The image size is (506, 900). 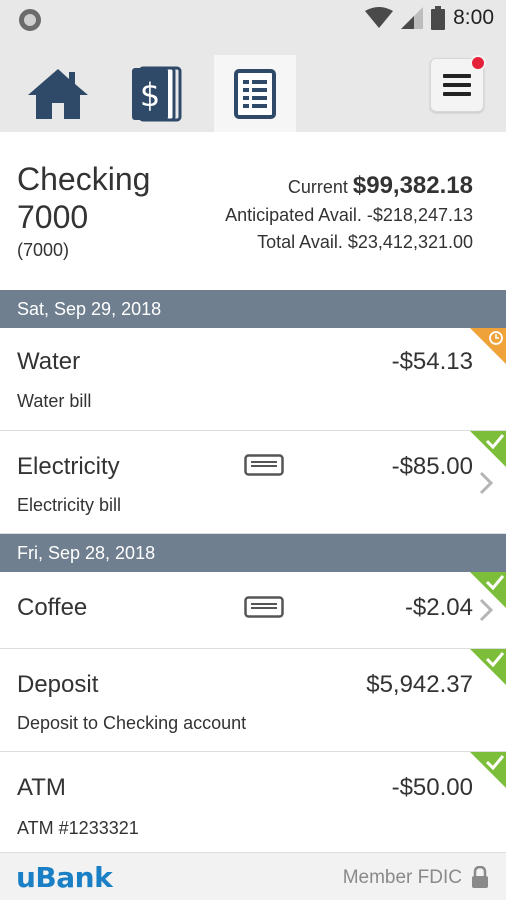 What do you see at coordinates (43, 250) in the screenshot?
I see `account-number: (7000)` at bounding box center [43, 250].